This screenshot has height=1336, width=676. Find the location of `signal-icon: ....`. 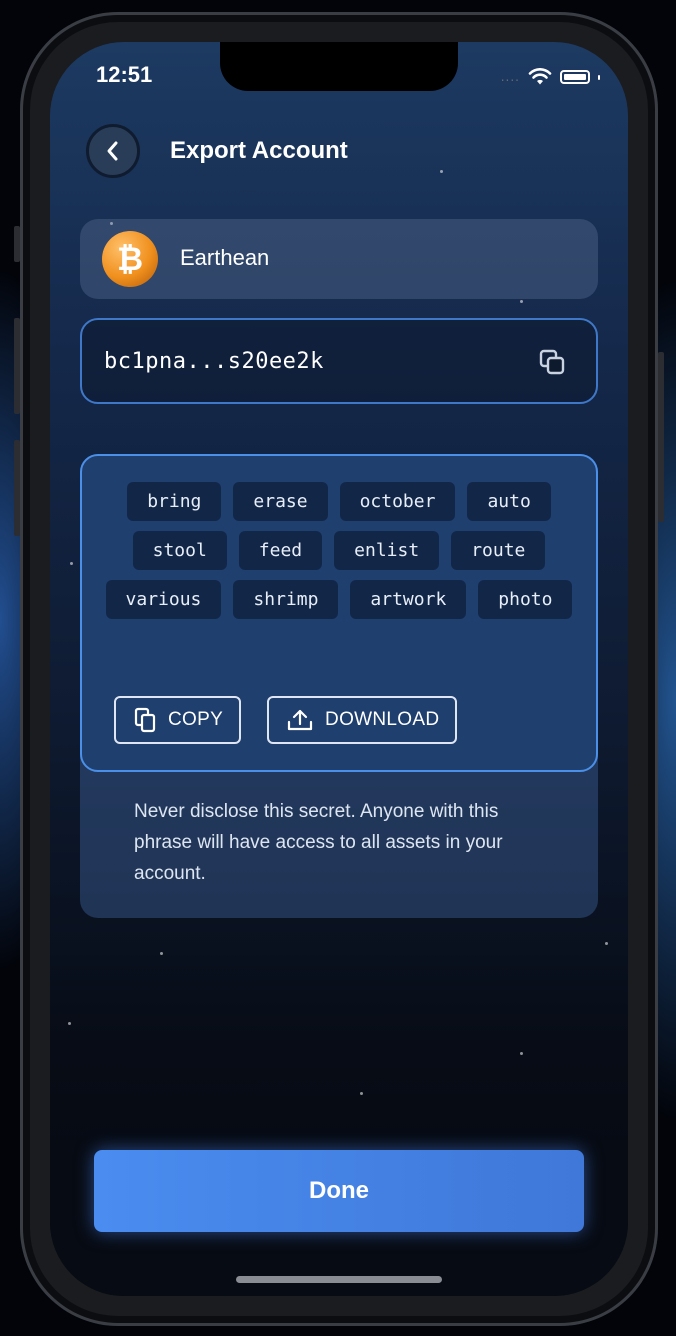

signal-icon: .... is located at coordinates (510, 77).